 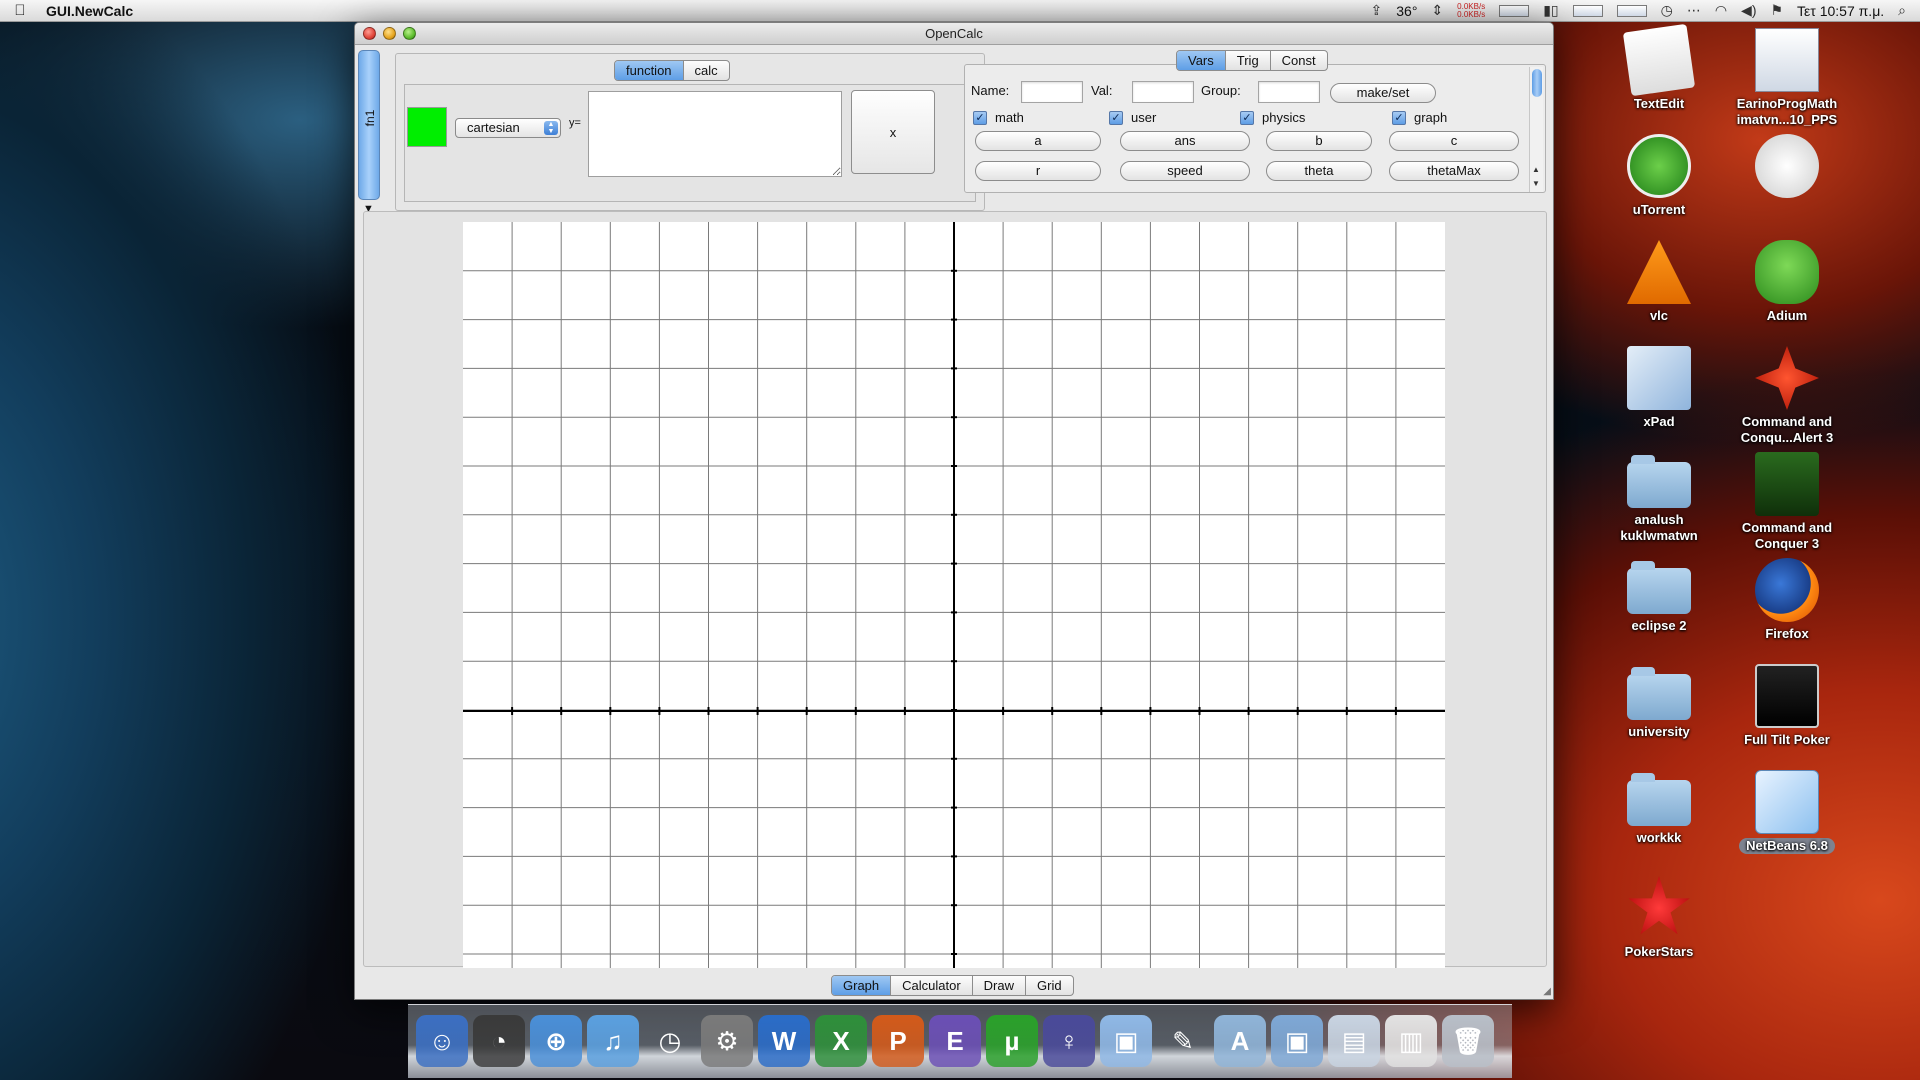 What do you see at coordinates (1272, 117) in the screenshot?
I see `physics-checkbox: ✓ physics` at bounding box center [1272, 117].